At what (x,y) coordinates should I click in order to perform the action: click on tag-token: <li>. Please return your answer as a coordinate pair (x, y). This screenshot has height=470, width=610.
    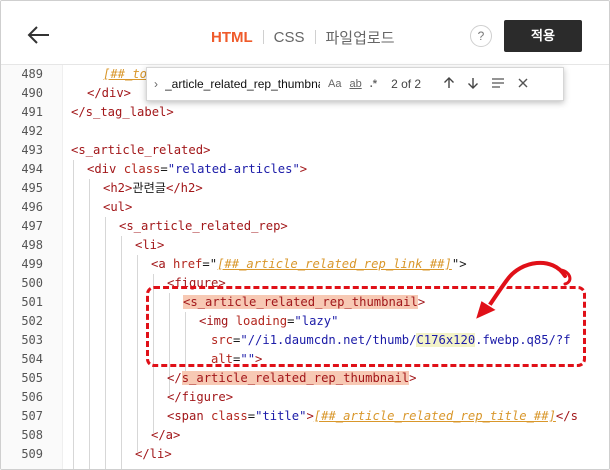
    Looking at the image, I should click on (150, 245).